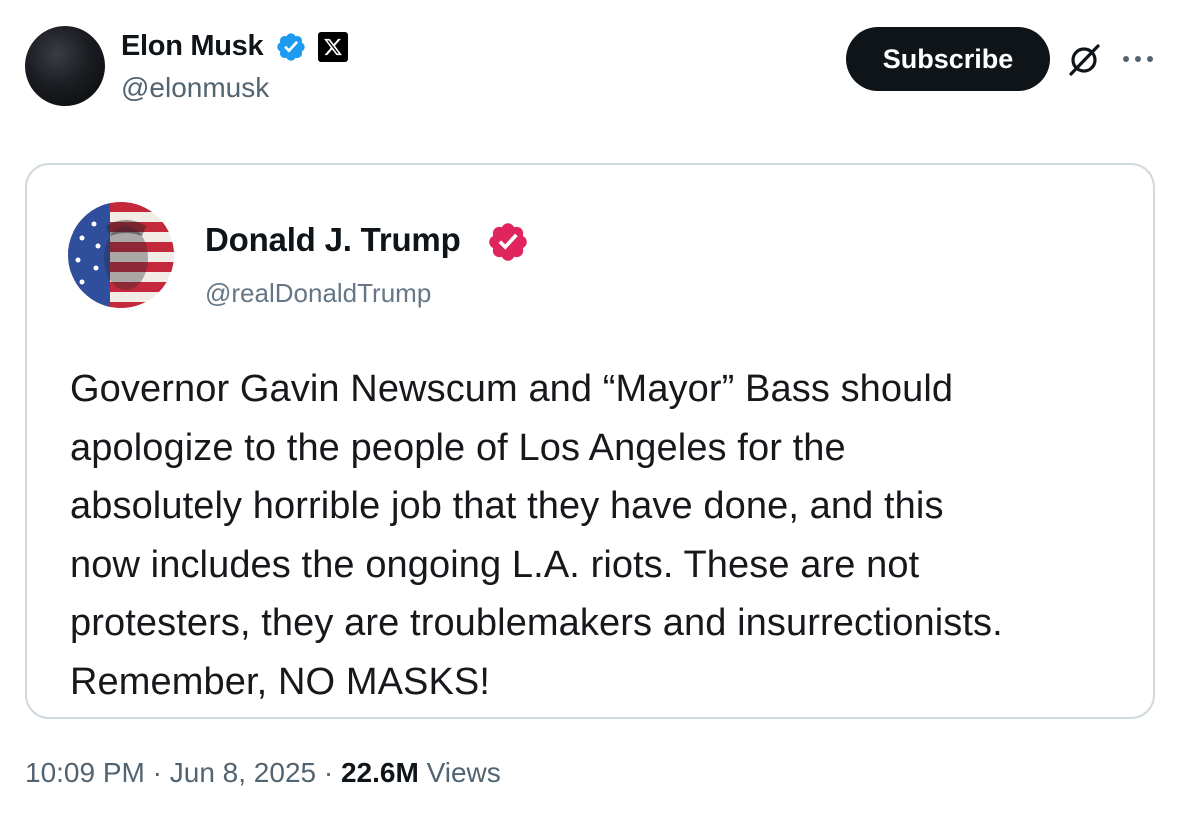 This screenshot has height=818, width=1182. What do you see at coordinates (121, 255) in the screenshot?
I see `quoted-author-avatar` at bounding box center [121, 255].